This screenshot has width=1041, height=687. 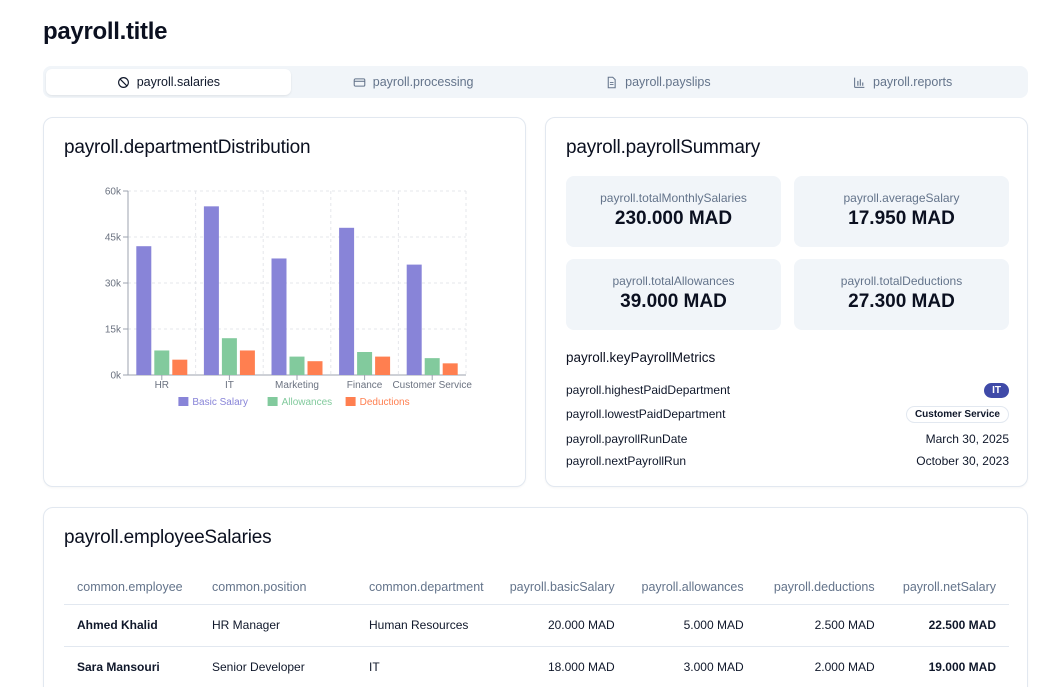 What do you see at coordinates (277, 666) in the screenshot?
I see `employee-position: Senior Developer` at bounding box center [277, 666].